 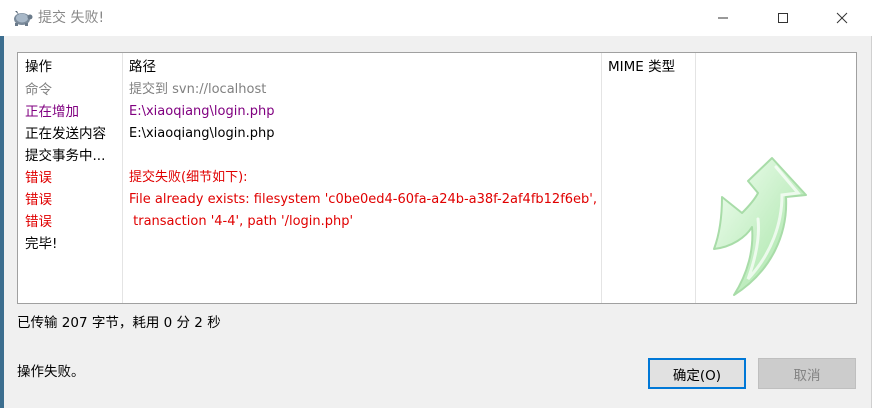 What do you see at coordinates (318, 112) in the screenshot?
I see `list-item: 正在增加 E:\xiaoqiang\login.php` at bounding box center [318, 112].